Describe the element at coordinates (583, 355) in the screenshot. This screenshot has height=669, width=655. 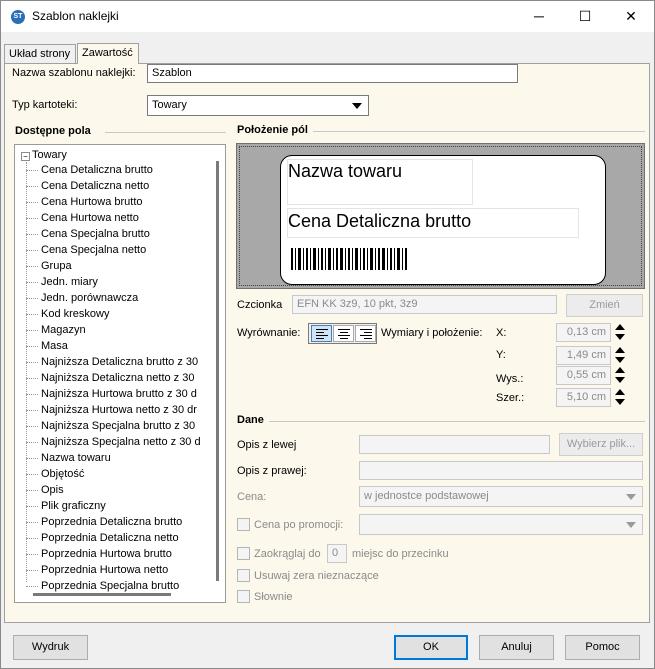
I see `y-value-input: 1,49 cm` at that location.